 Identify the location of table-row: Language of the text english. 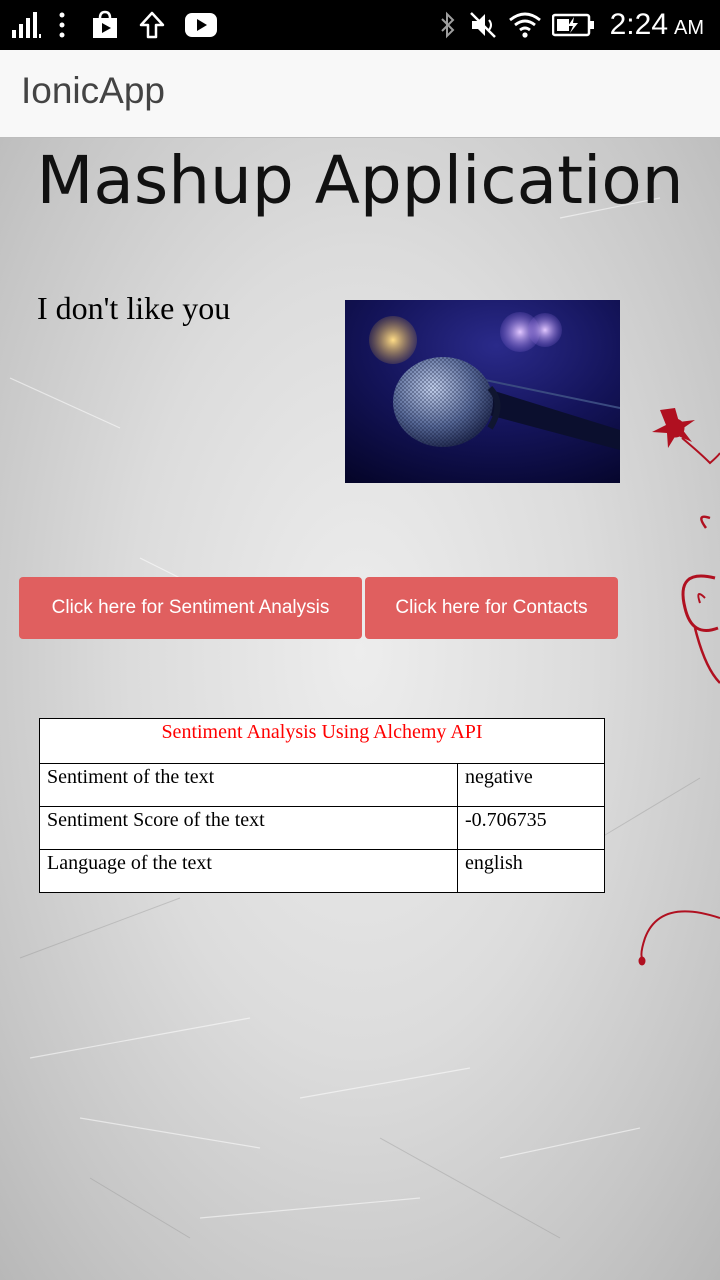
(322, 871).